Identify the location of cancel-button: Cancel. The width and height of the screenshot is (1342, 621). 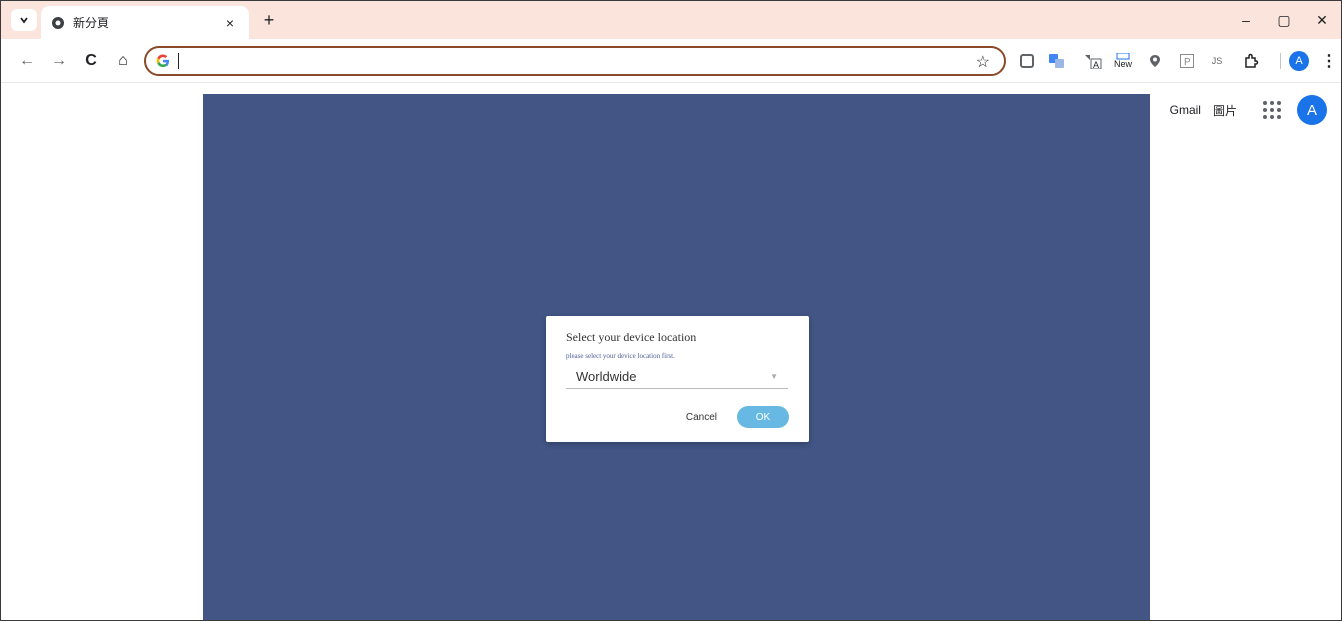
(701, 417).